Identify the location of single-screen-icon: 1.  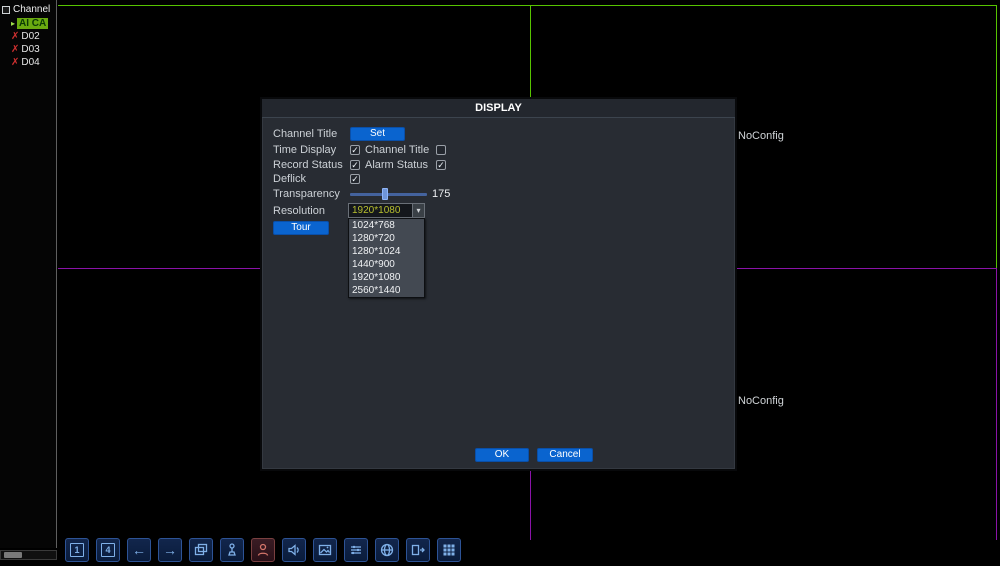
(77, 550).